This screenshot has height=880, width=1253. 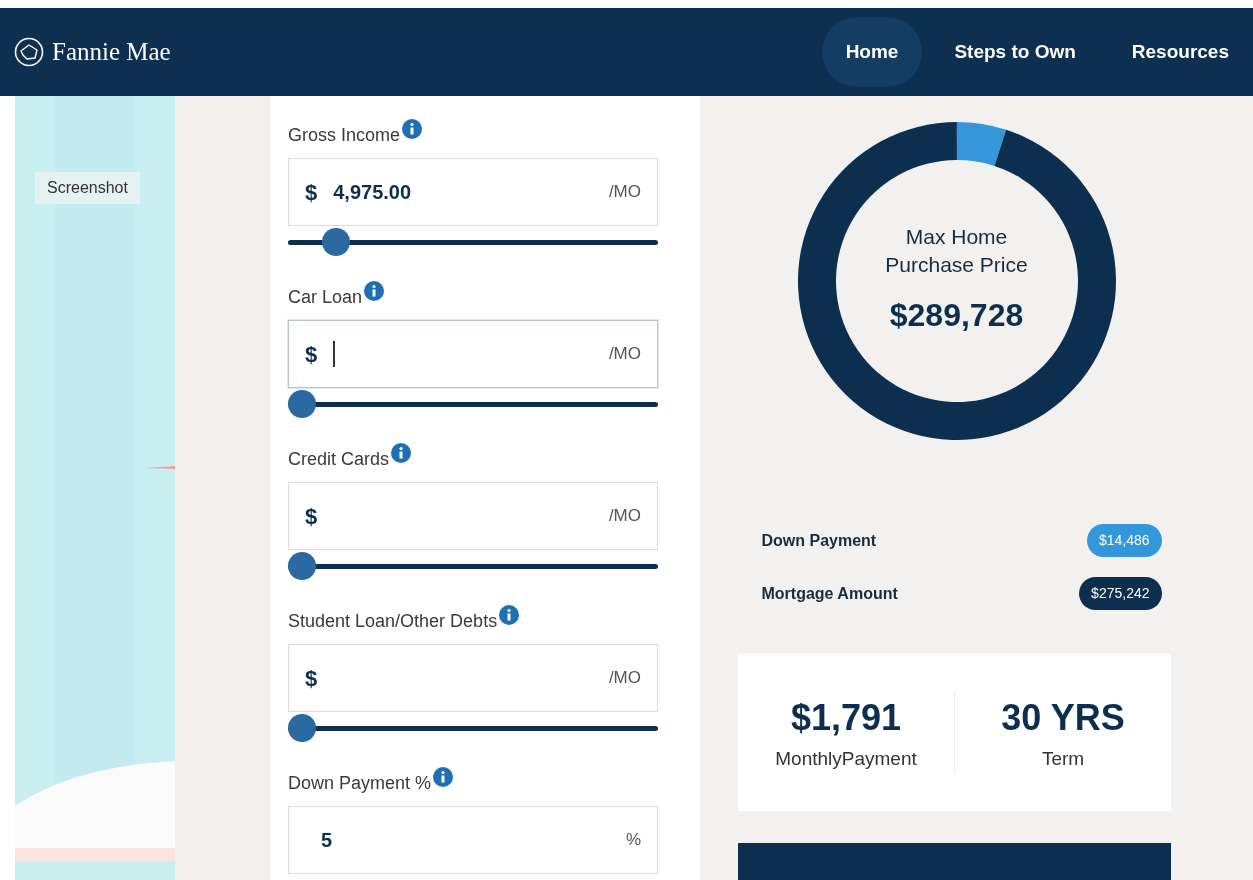 What do you see at coordinates (846, 718) in the screenshot?
I see `stat-value: $1,791` at bounding box center [846, 718].